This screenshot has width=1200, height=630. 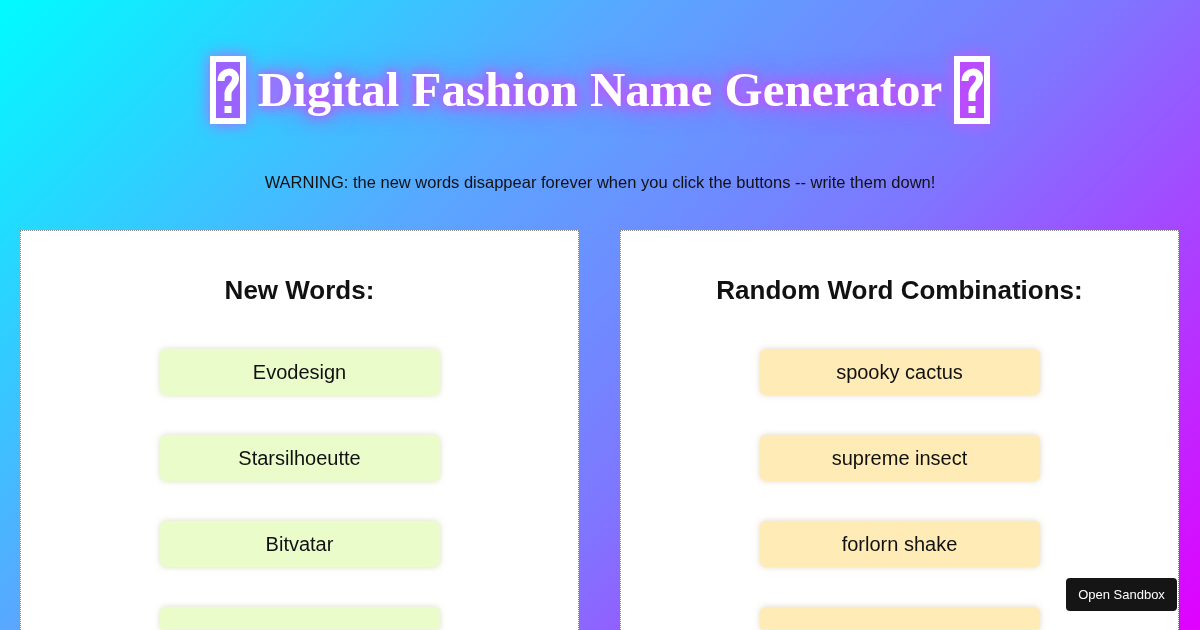 What do you see at coordinates (899, 458) in the screenshot?
I see `word-button: supreme insect` at bounding box center [899, 458].